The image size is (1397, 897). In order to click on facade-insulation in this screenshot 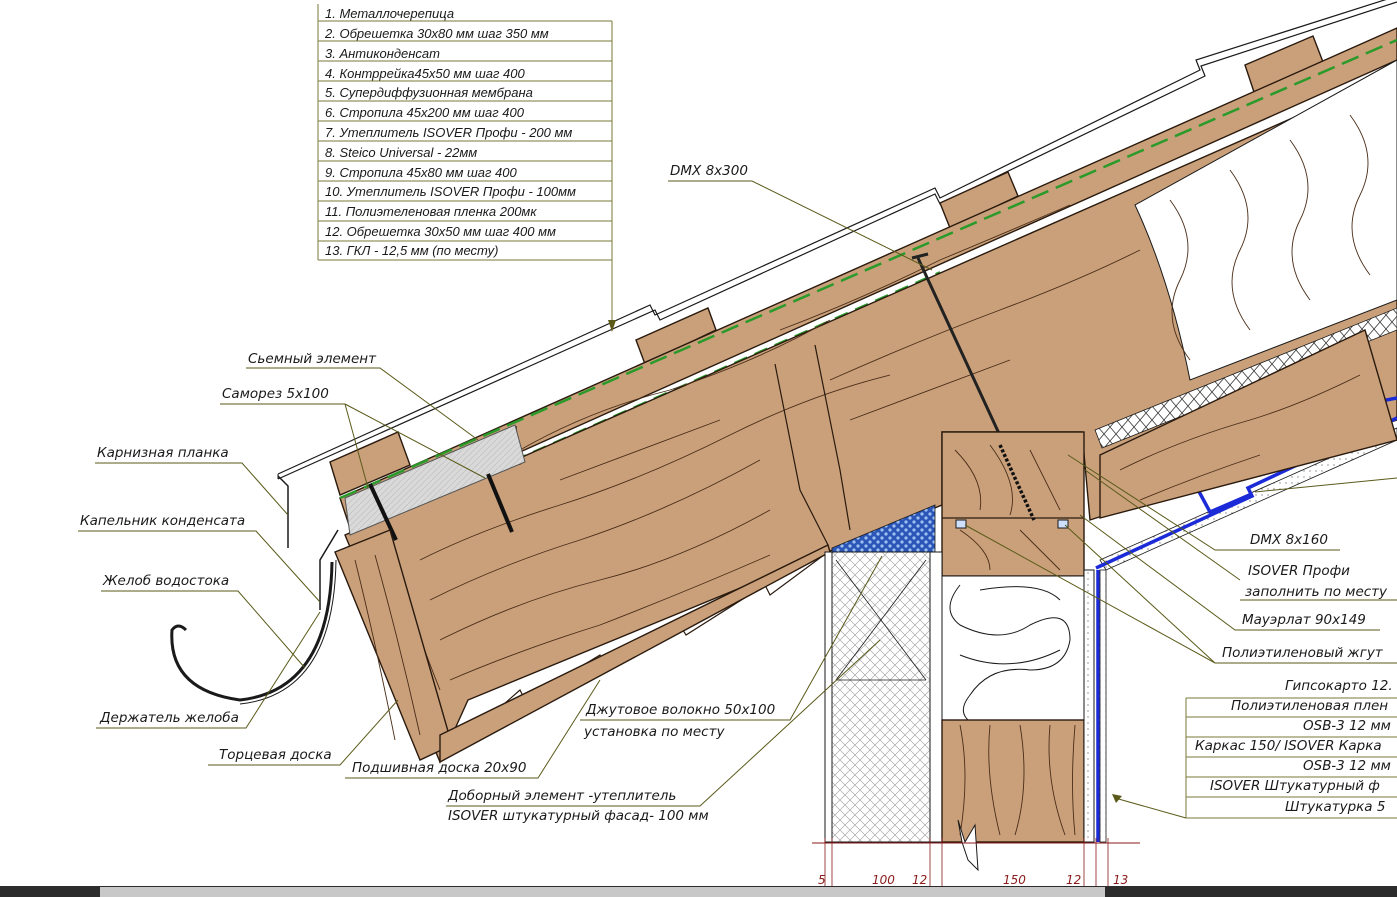, I will do `click(881, 697)`.